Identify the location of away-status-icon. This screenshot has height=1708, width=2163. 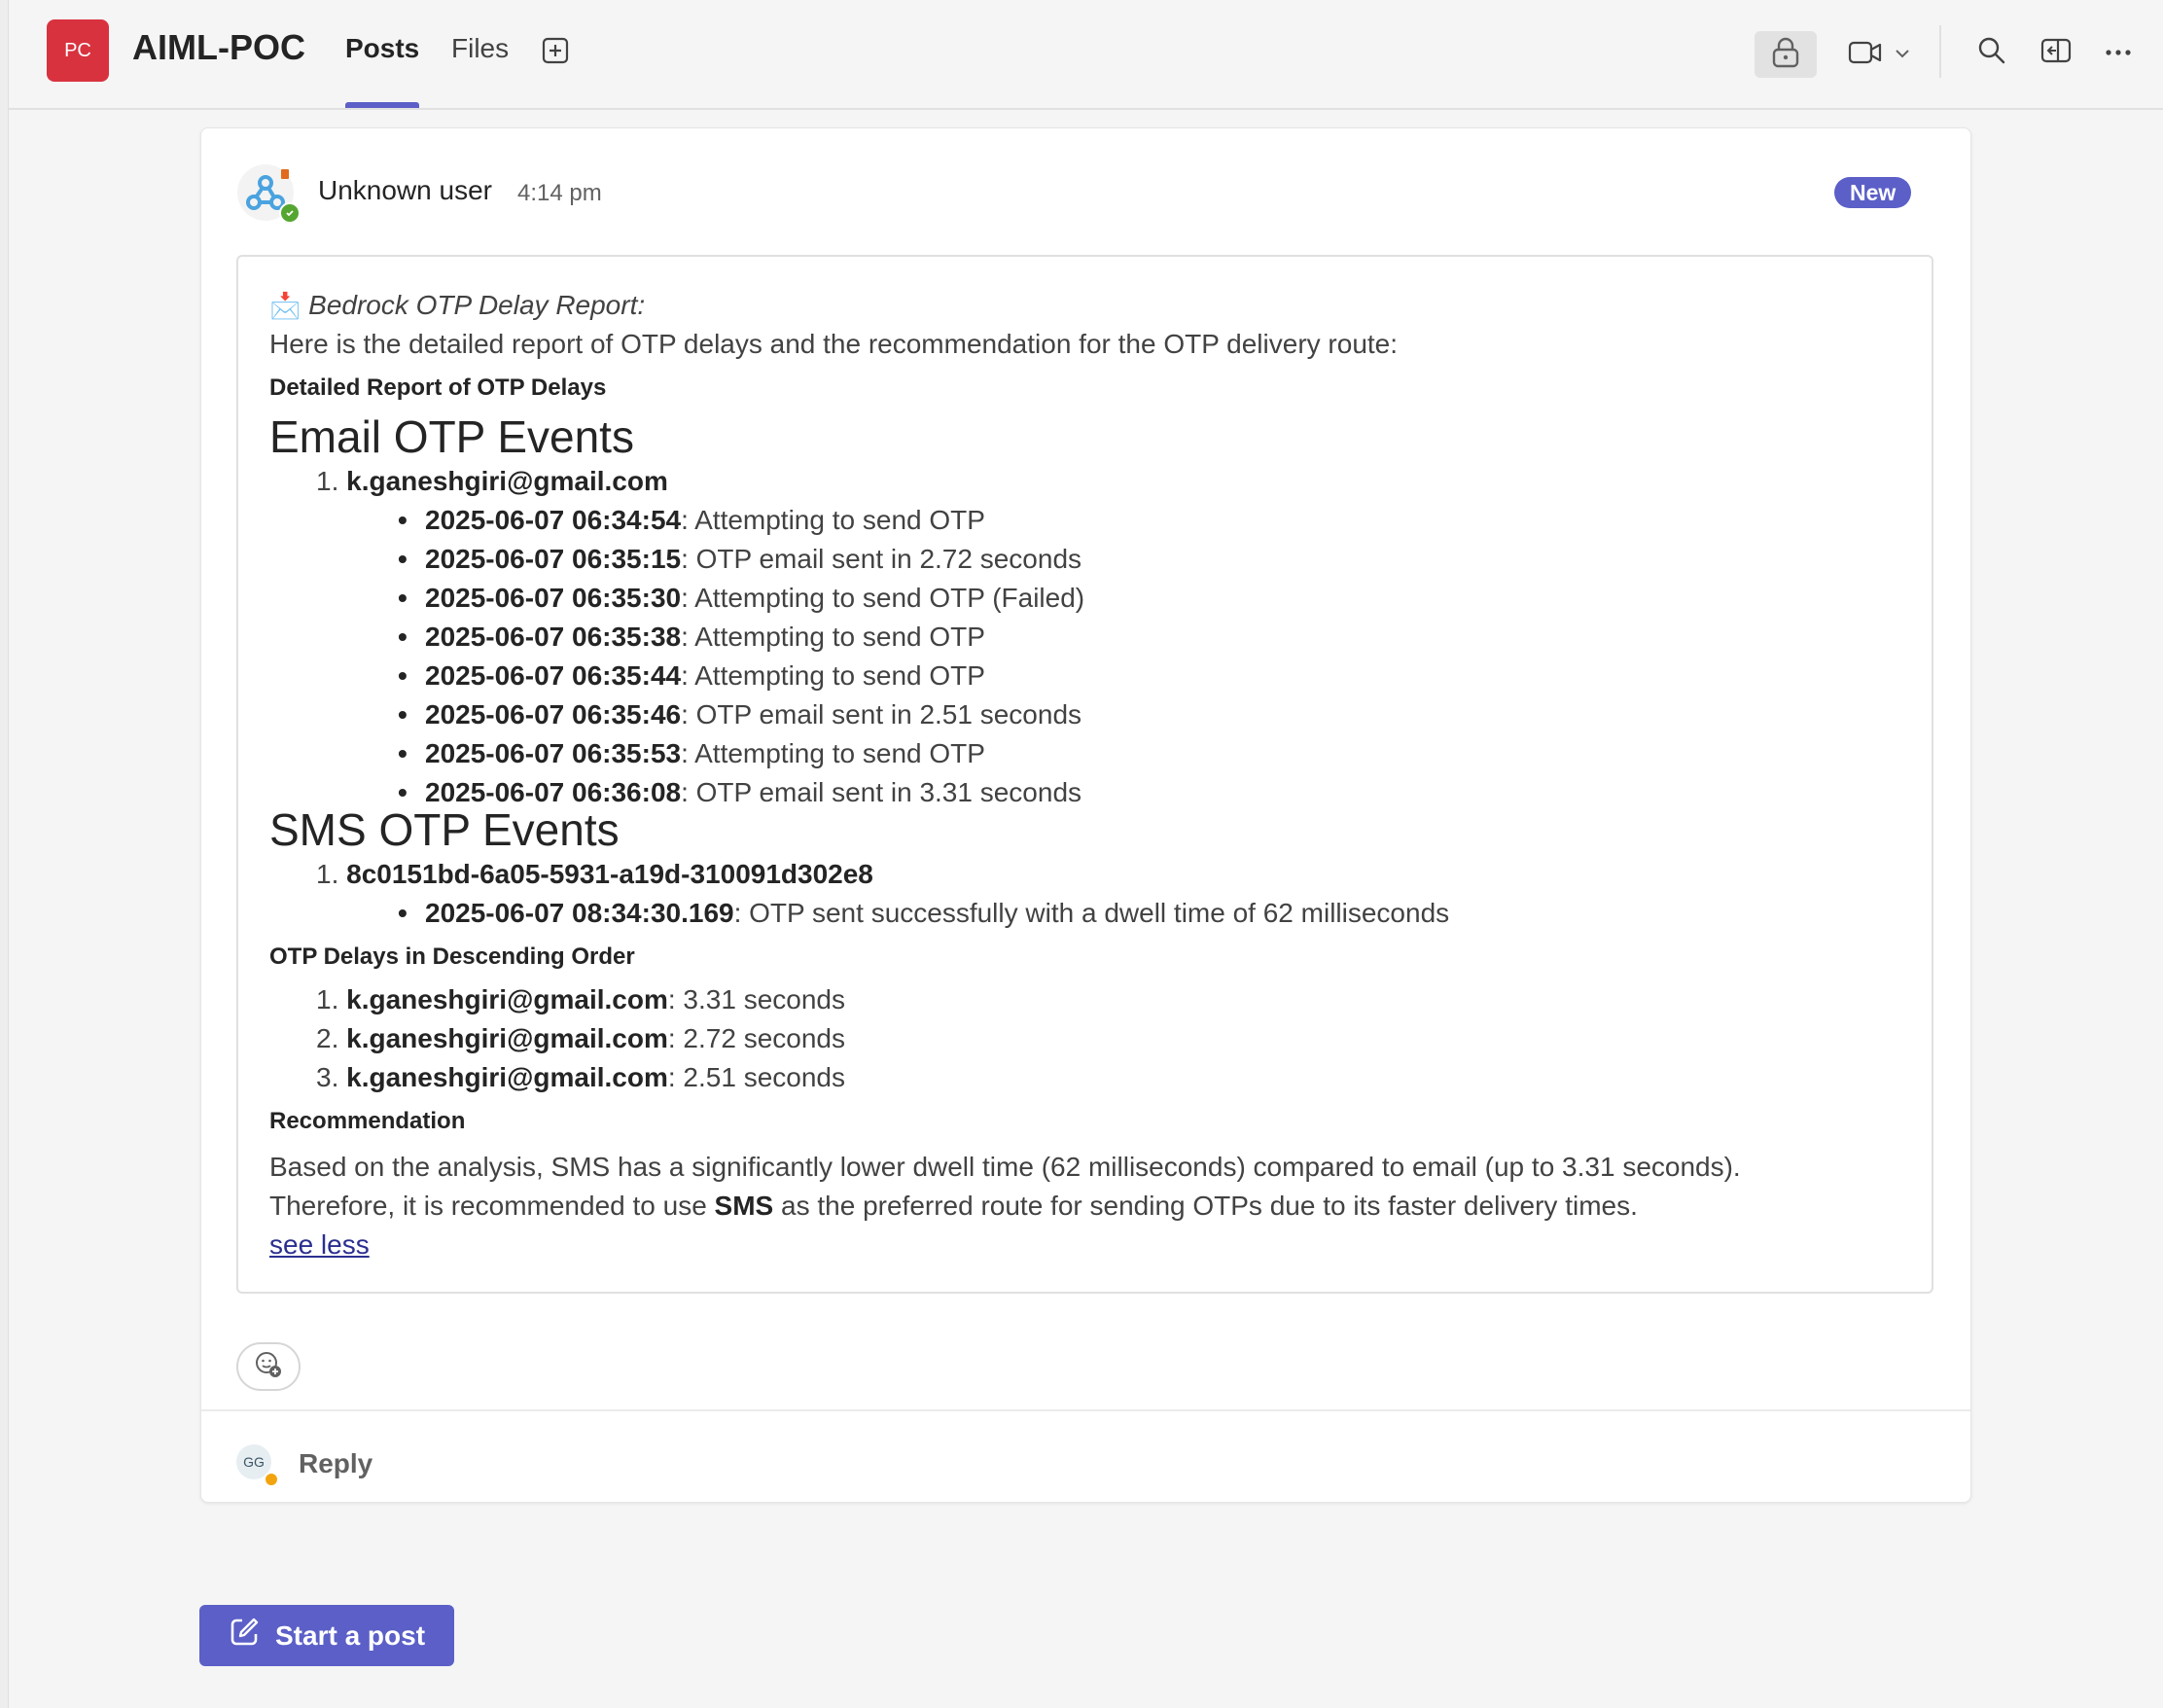
(271, 1480).